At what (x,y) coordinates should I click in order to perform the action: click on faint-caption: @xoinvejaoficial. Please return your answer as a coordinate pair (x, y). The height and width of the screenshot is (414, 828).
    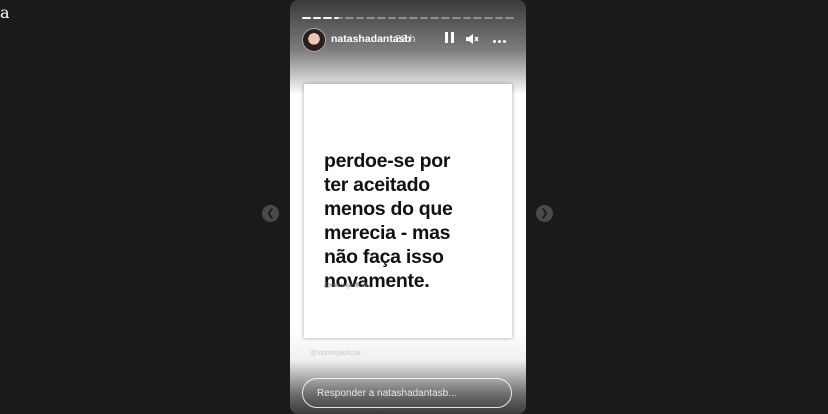
    Looking at the image, I should click on (335, 353).